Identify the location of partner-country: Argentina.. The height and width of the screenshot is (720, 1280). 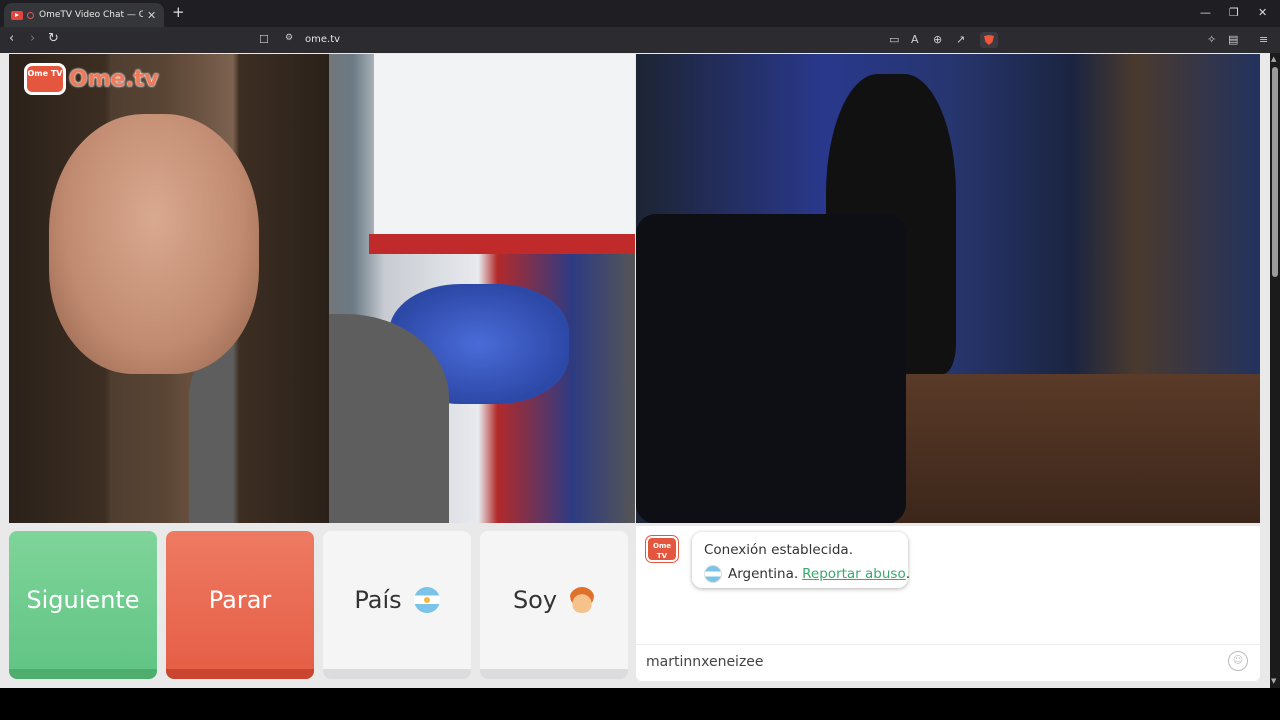
(763, 574).